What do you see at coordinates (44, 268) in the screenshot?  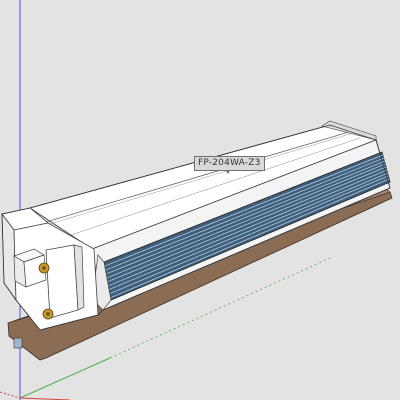 I see `brass-fitting-upper-inner` at bounding box center [44, 268].